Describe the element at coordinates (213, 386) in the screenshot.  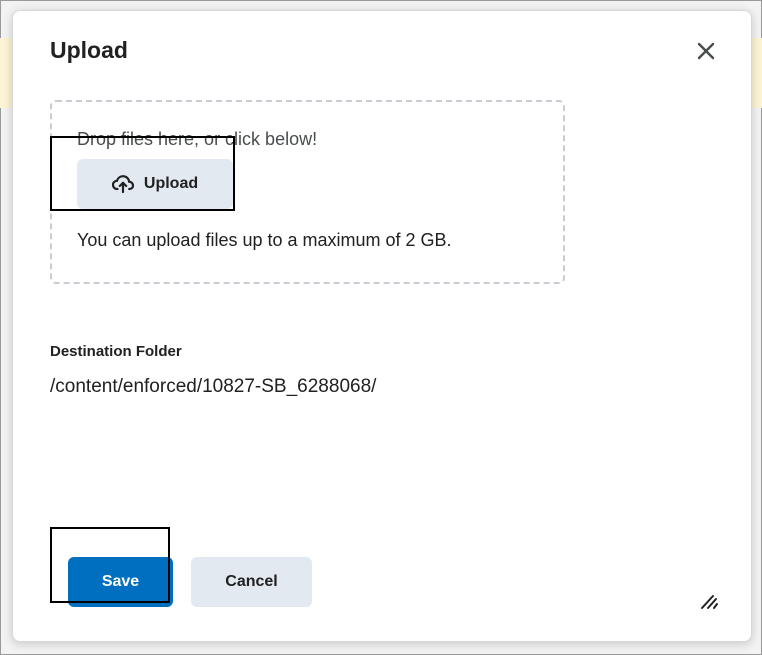
I see `destination-folder-path: /content/enforced/10827-SB_6288068/` at that location.